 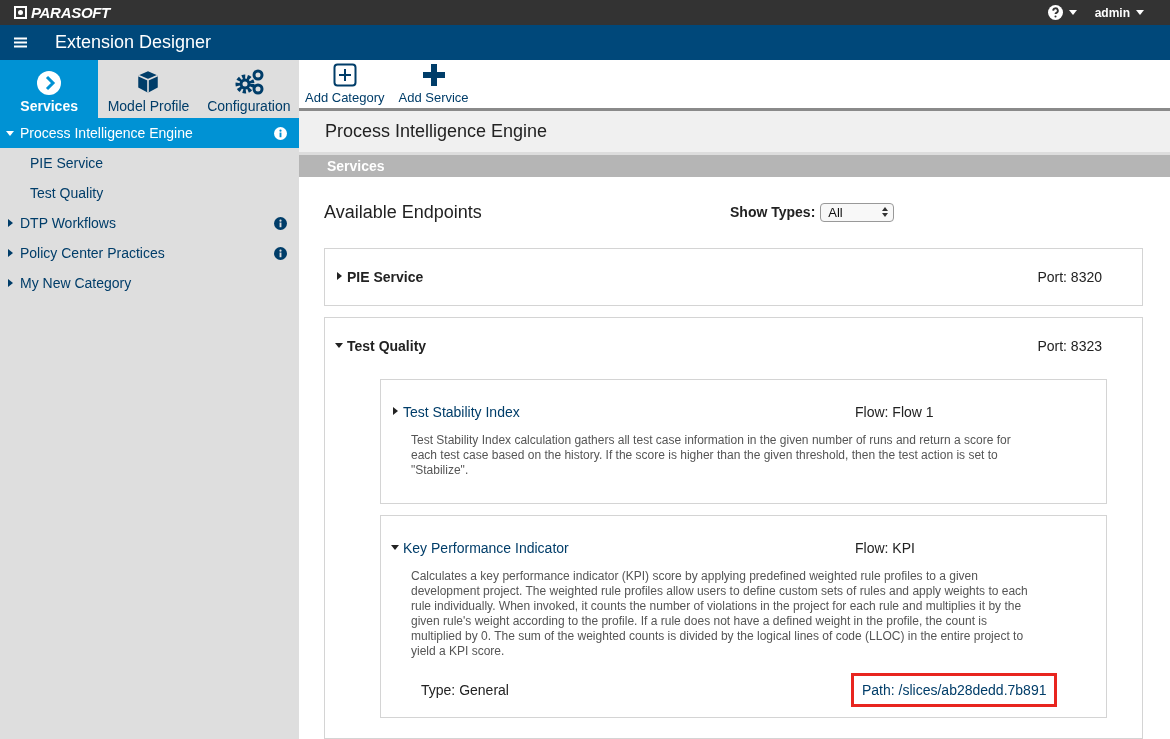 What do you see at coordinates (629, 548) in the screenshot?
I see `flow-name: Key Performance Indicator` at bounding box center [629, 548].